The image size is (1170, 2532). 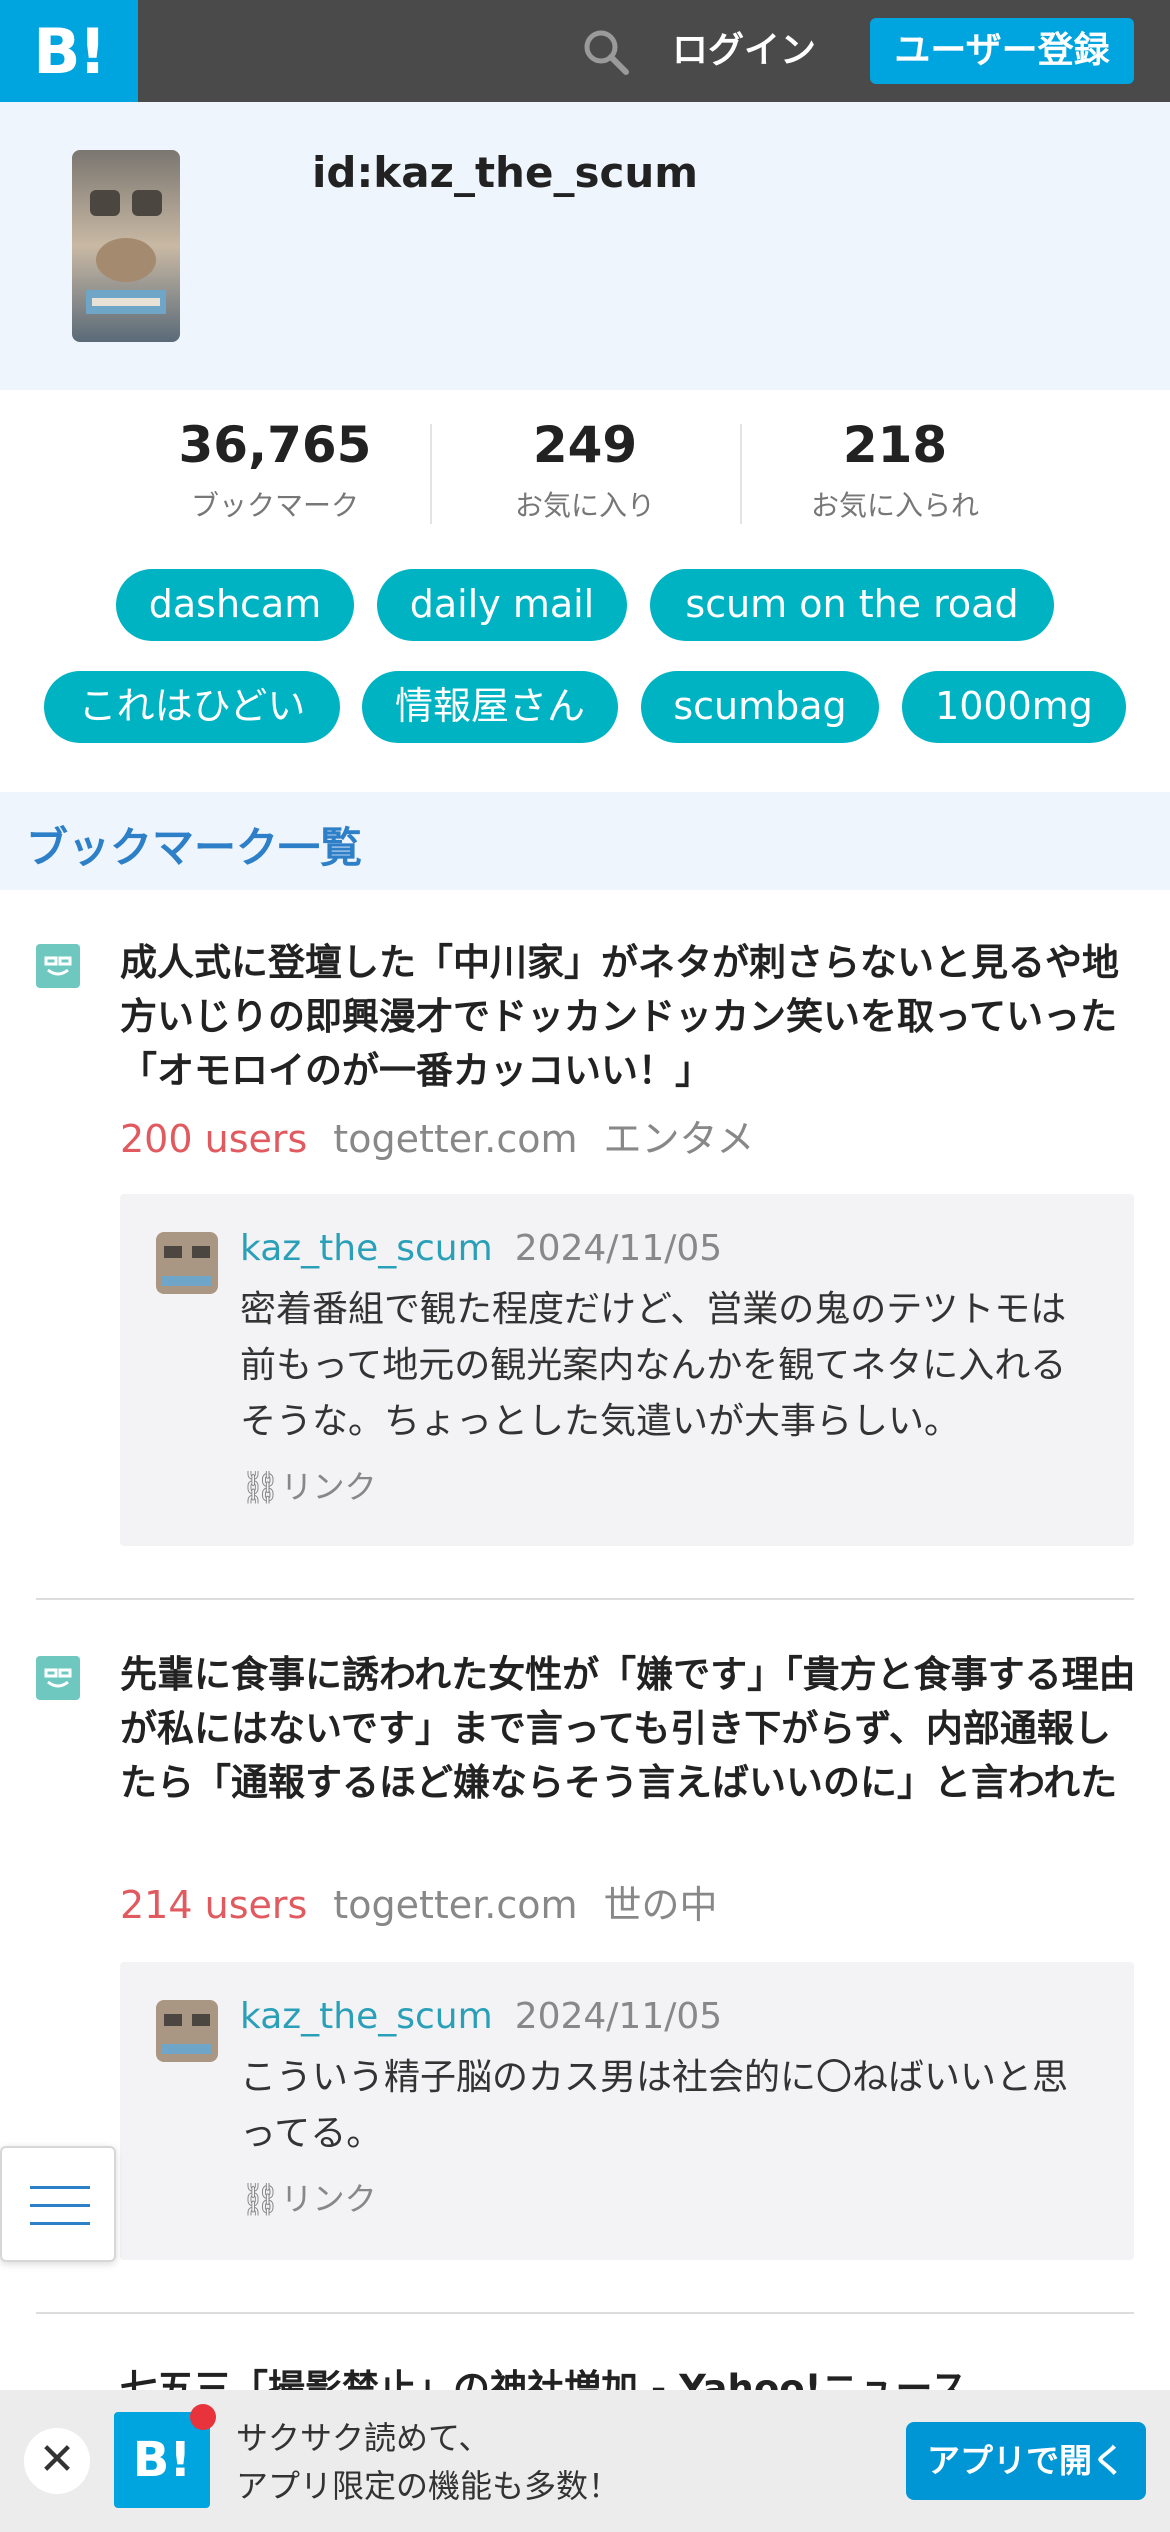 I want to click on menu-button, so click(x=58, y=2204).